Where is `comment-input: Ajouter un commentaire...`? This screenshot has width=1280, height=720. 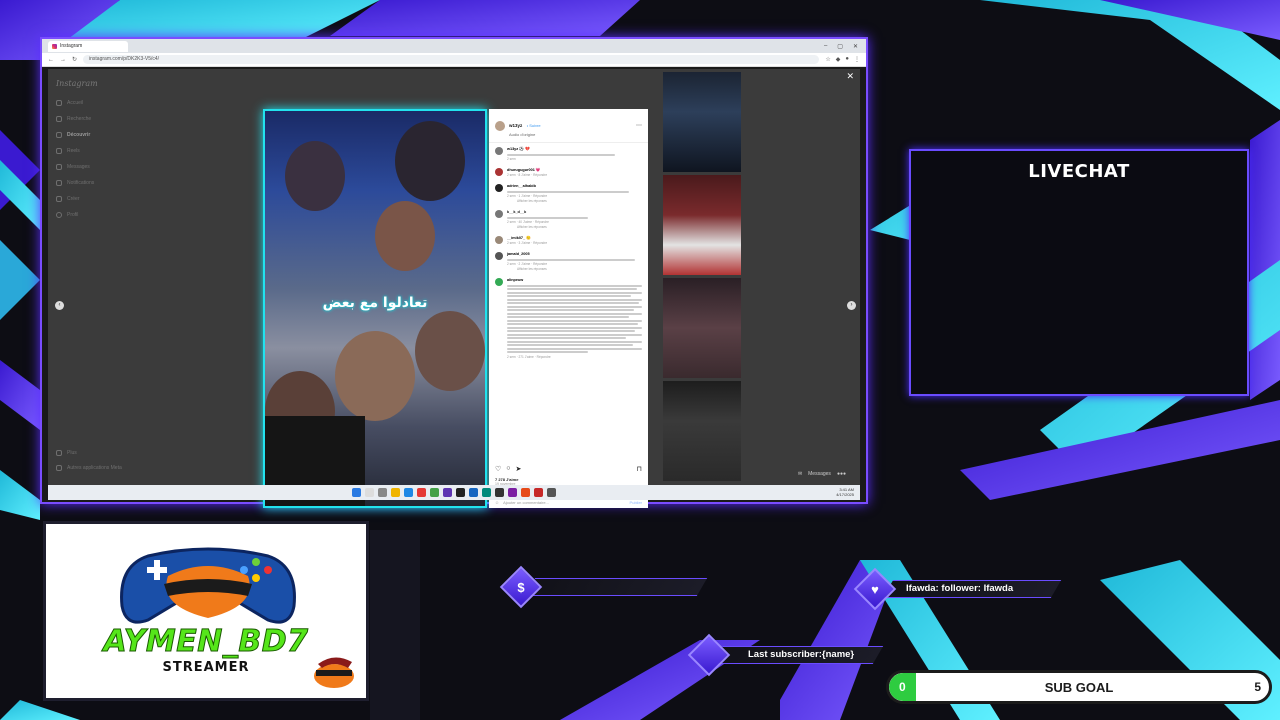
comment-input: Ajouter un commentaire... is located at coordinates (526, 502).